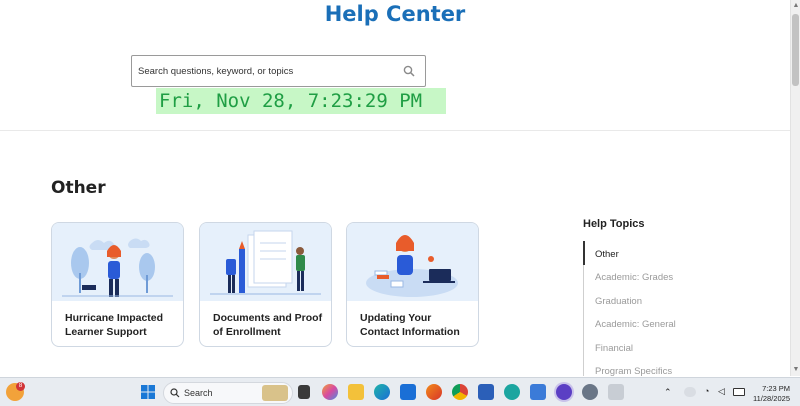 The height and width of the screenshot is (406, 800). What do you see at coordinates (584, 253) in the screenshot?
I see `active-topic-marker` at bounding box center [584, 253].